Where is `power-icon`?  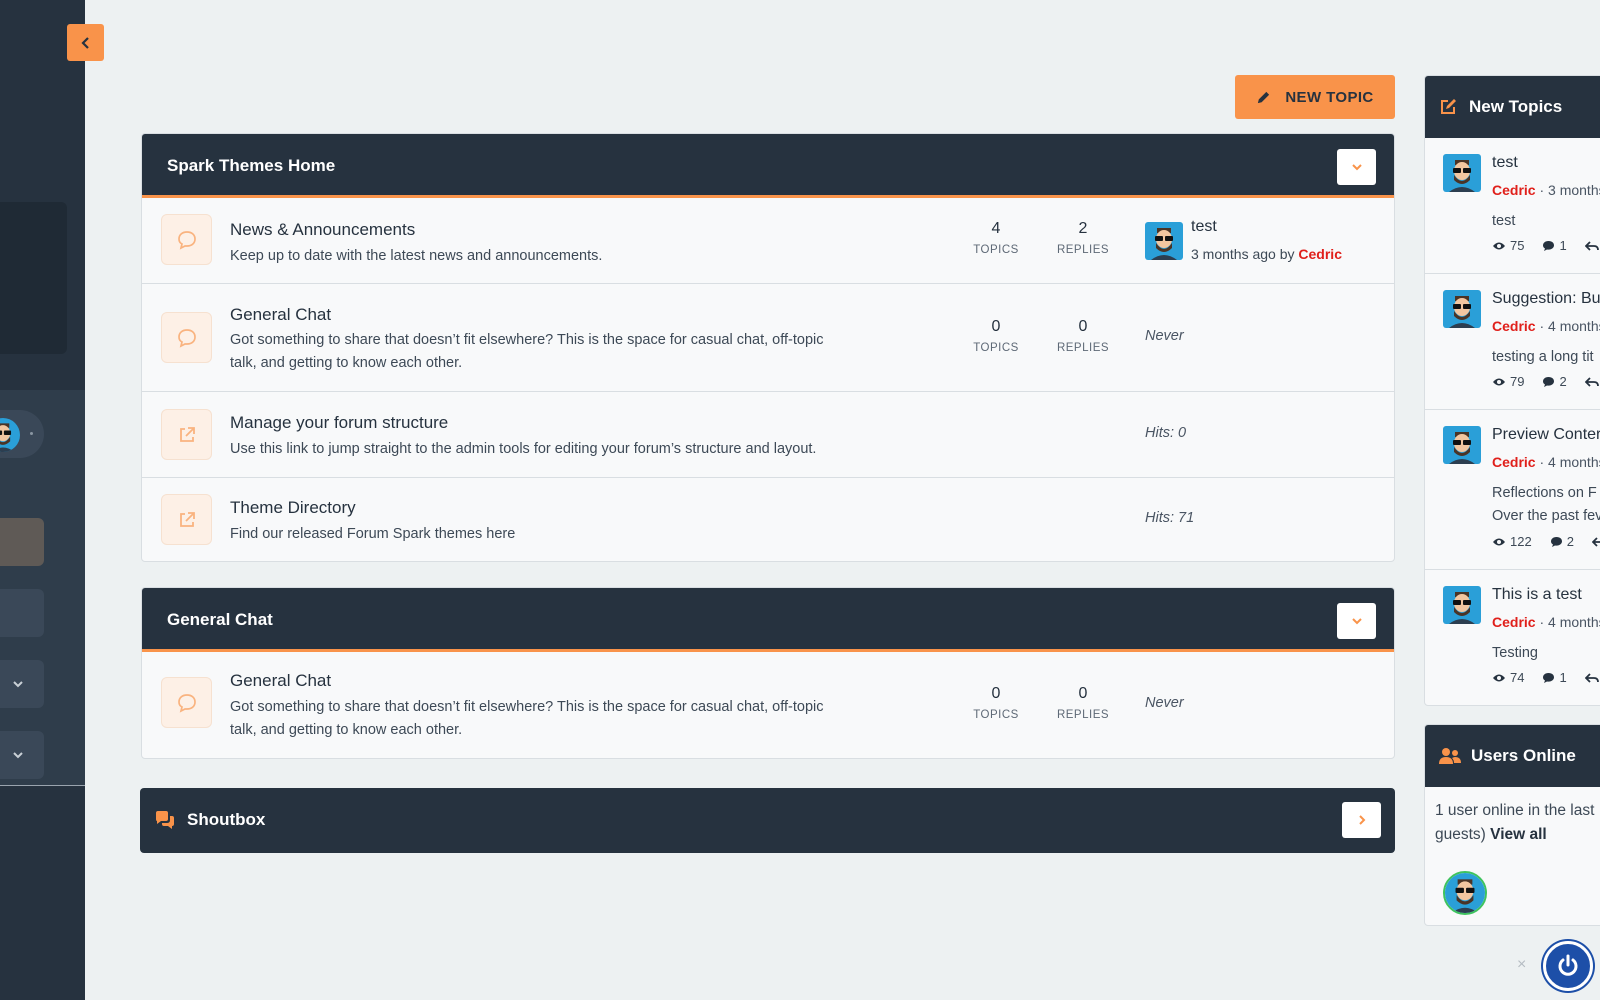
power-icon is located at coordinates (1568, 965).